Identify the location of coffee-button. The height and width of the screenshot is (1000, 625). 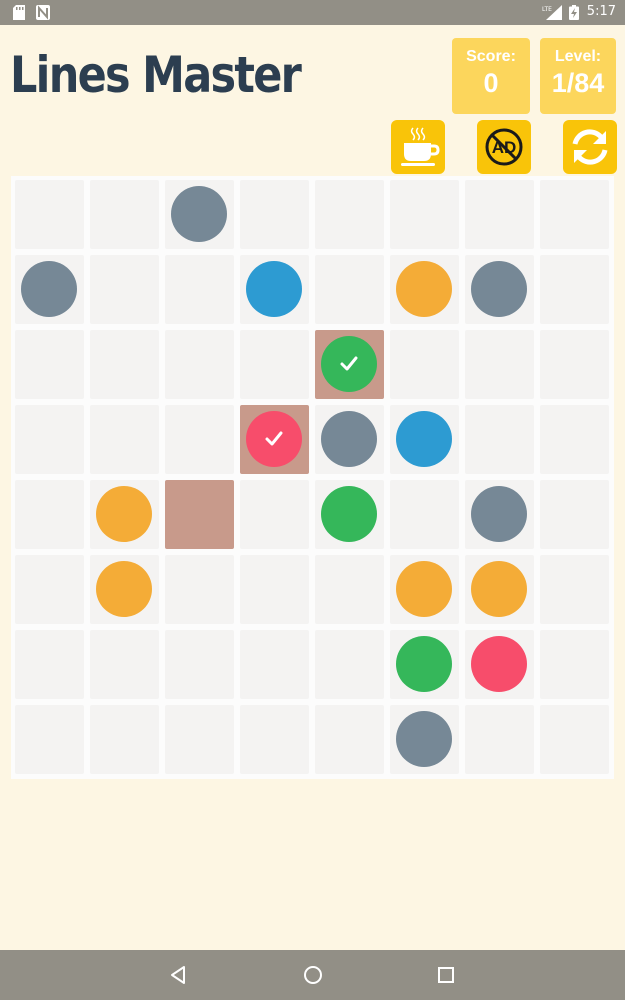
(418, 147).